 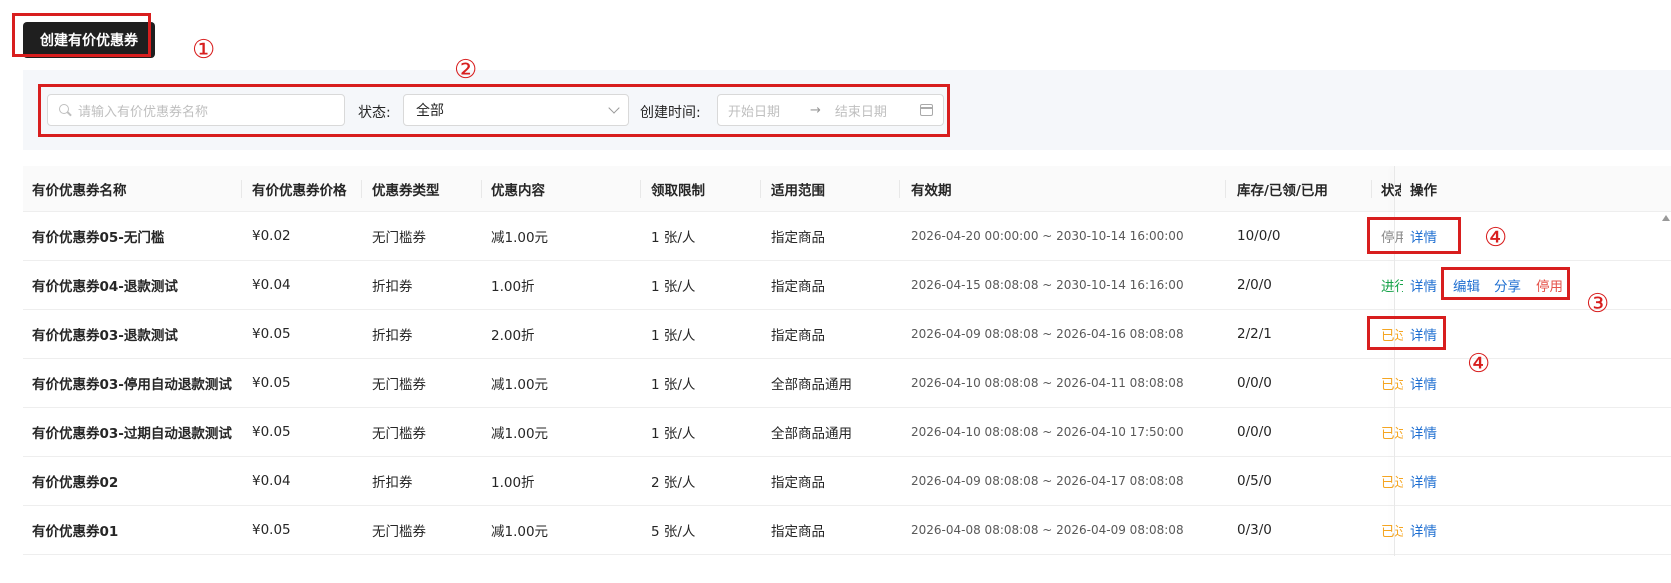 I want to click on stock-counts: 0/5/0, so click(x=1254, y=481).